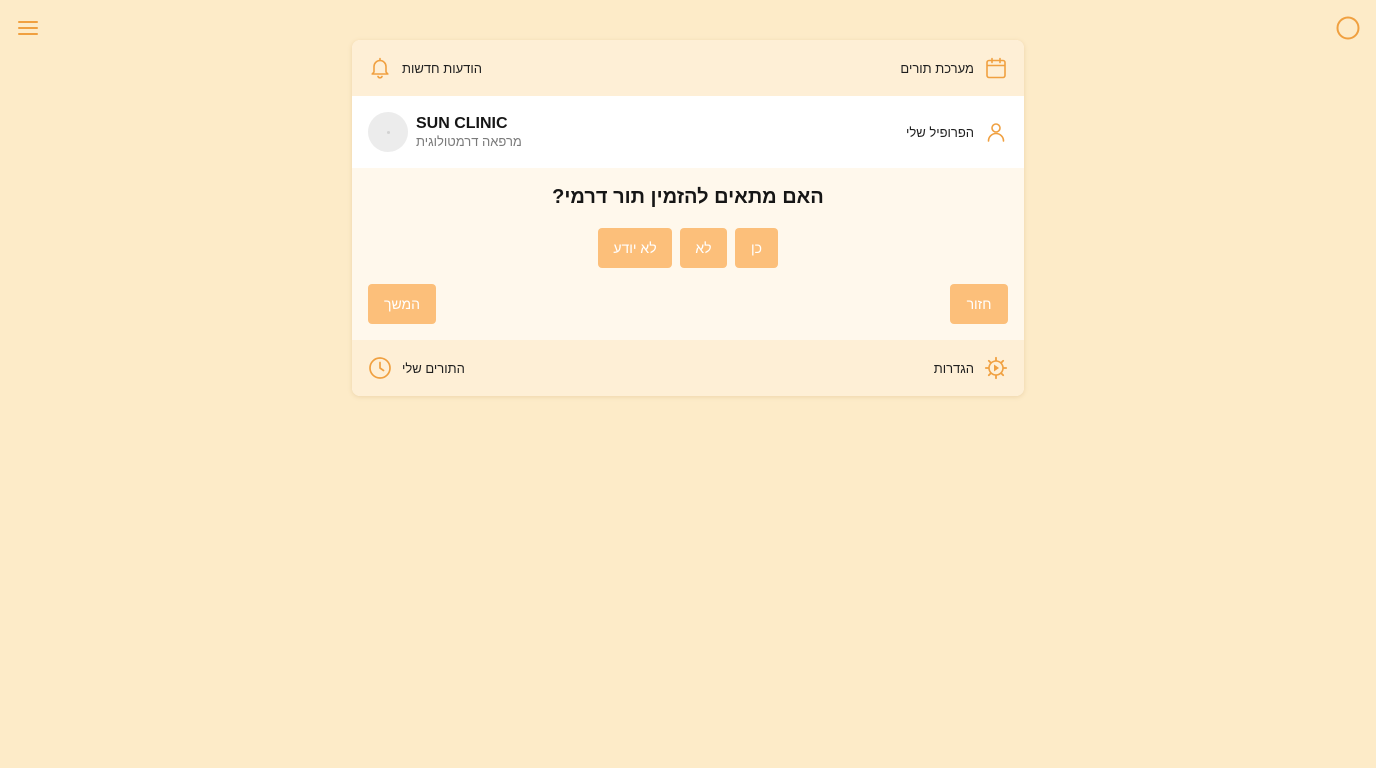 The height and width of the screenshot is (768, 1376). I want to click on answer-options: כן לא לא יודע, so click(688, 248).